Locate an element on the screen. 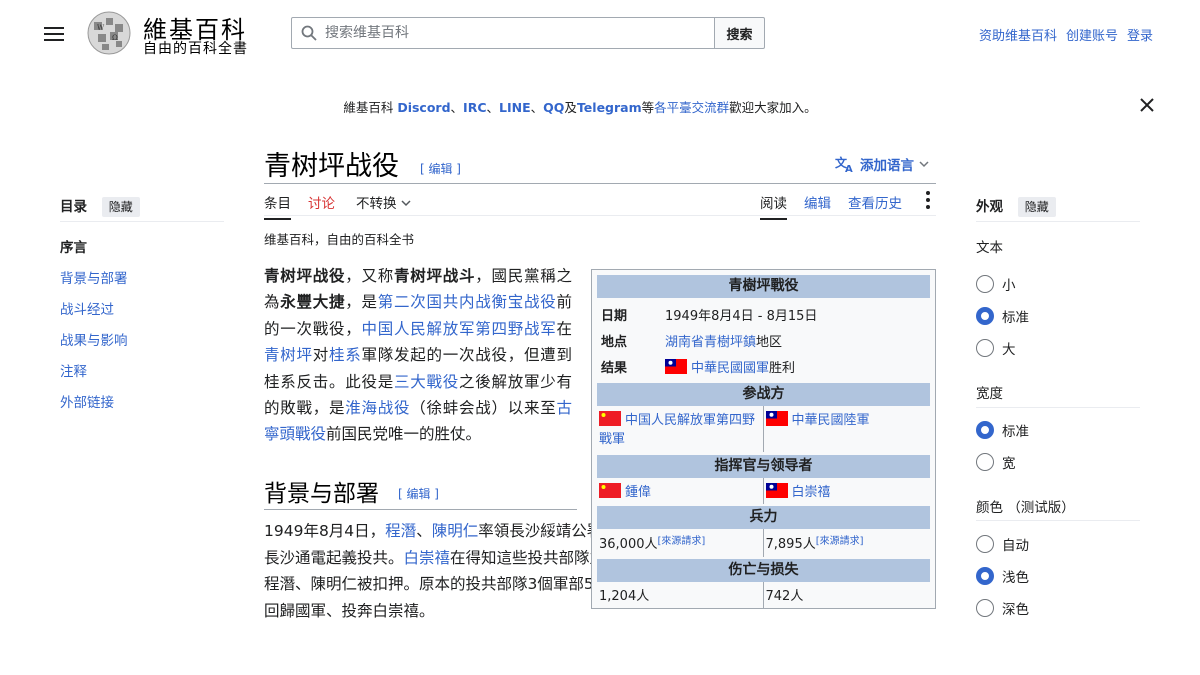 The width and height of the screenshot is (1200, 675). roc-army-link: 中華民國陸軍 is located at coordinates (831, 420).